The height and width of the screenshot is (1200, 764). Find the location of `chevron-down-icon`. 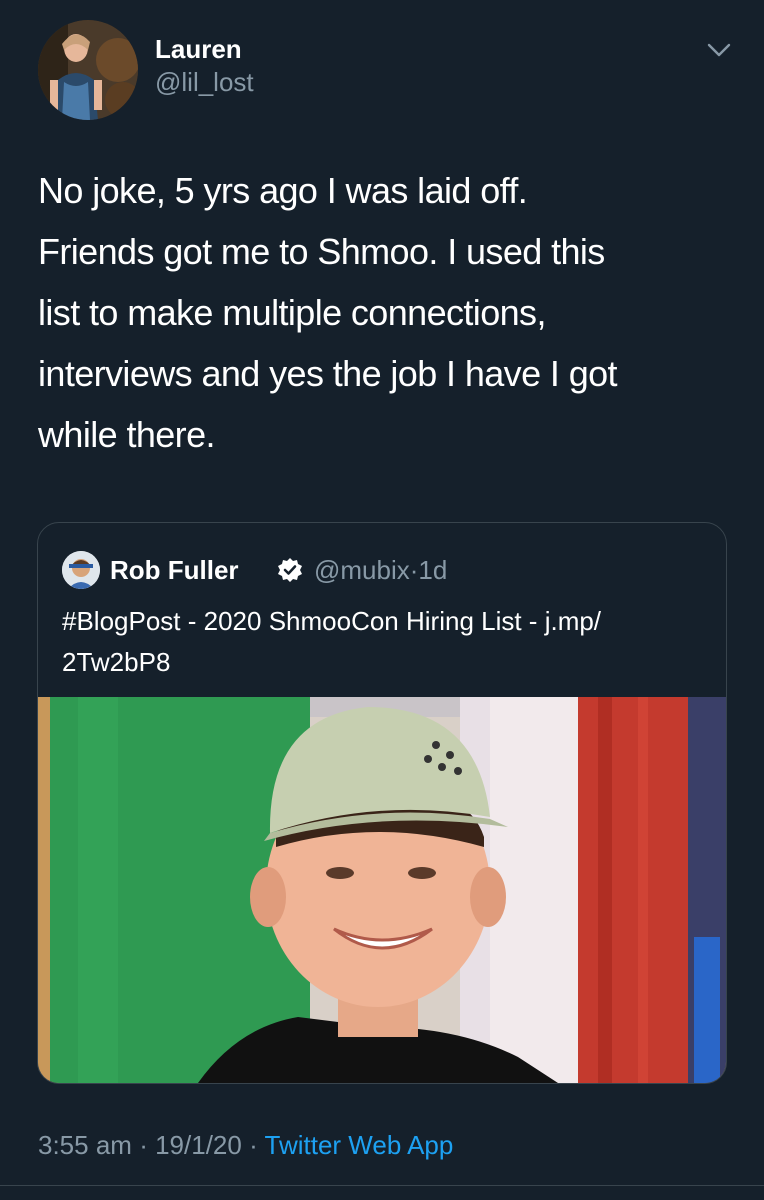

chevron-down-icon is located at coordinates (719, 50).